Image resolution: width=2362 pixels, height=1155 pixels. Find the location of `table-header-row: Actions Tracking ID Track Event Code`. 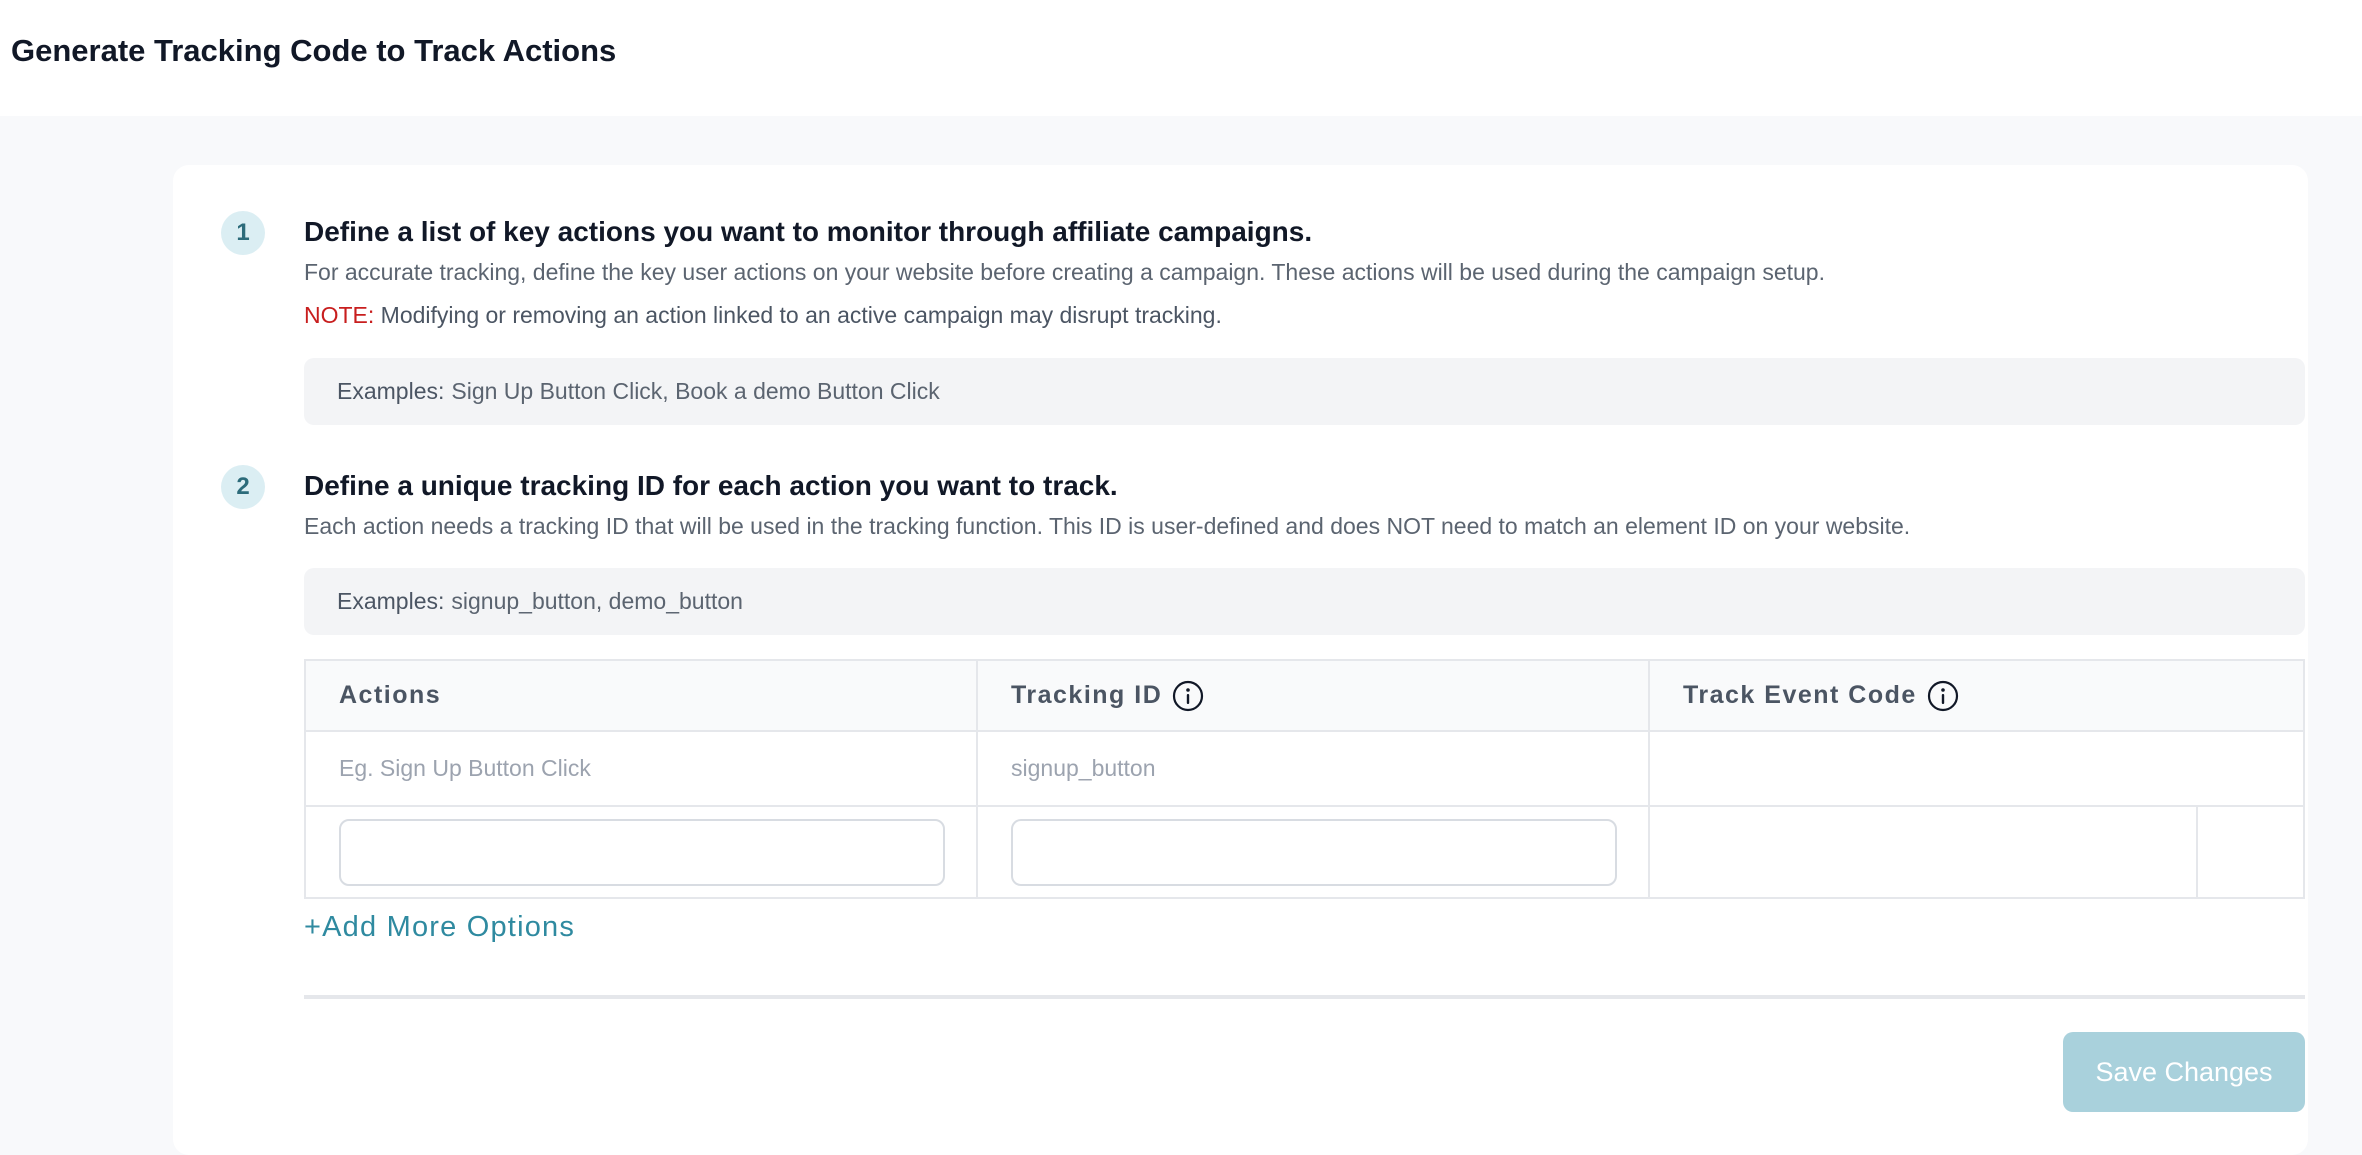

table-header-row: Actions Tracking ID Track Event Code is located at coordinates (1304, 696).